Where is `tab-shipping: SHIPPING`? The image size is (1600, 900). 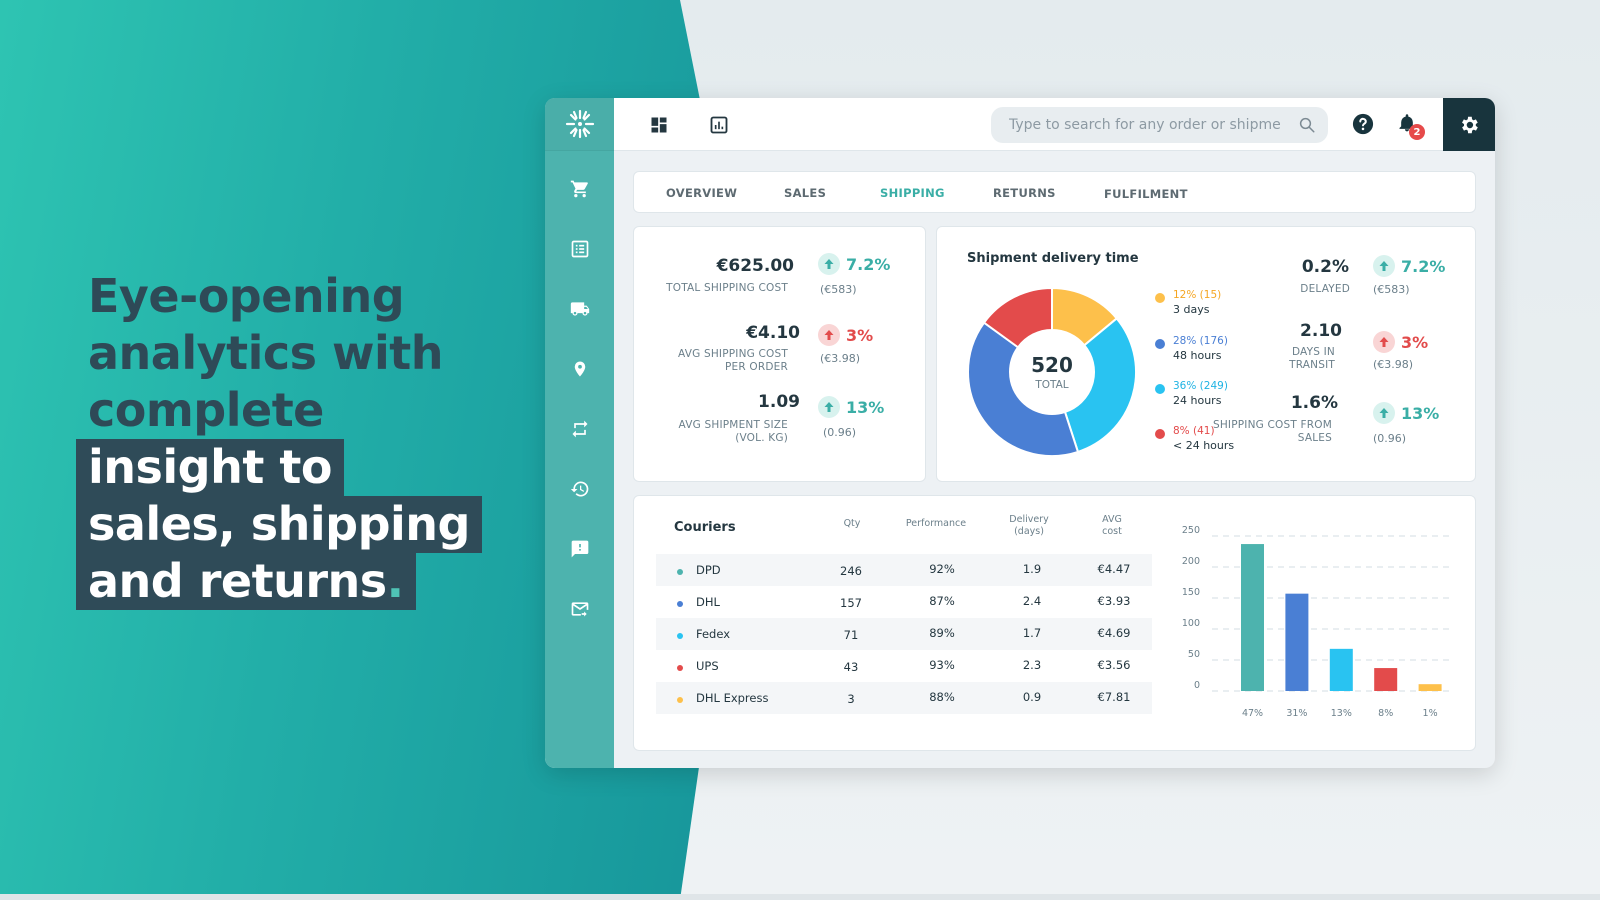
tab-shipping: SHIPPING is located at coordinates (912, 193).